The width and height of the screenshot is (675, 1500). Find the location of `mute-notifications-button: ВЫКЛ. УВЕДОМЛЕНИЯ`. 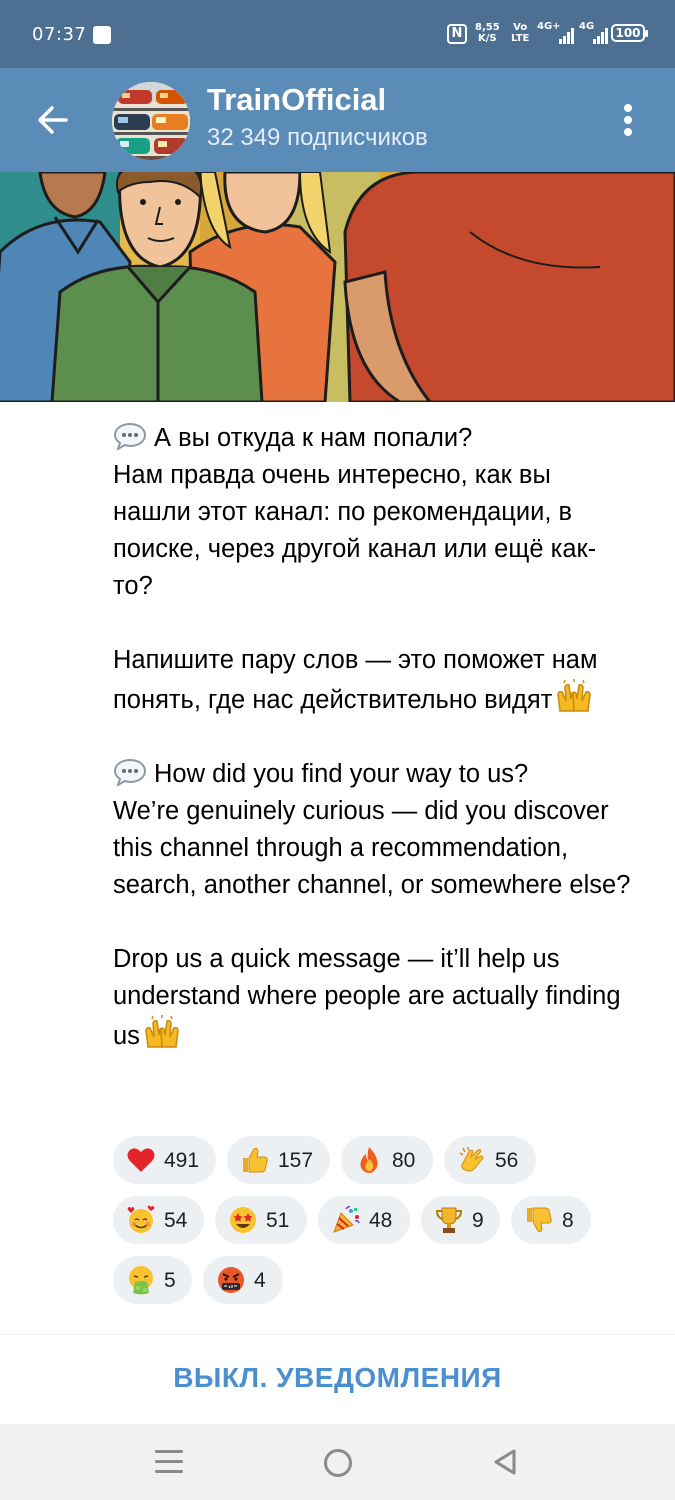

mute-notifications-button: ВЫКЛ. УВЕДОМЛЕНИЯ is located at coordinates (337, 1380).